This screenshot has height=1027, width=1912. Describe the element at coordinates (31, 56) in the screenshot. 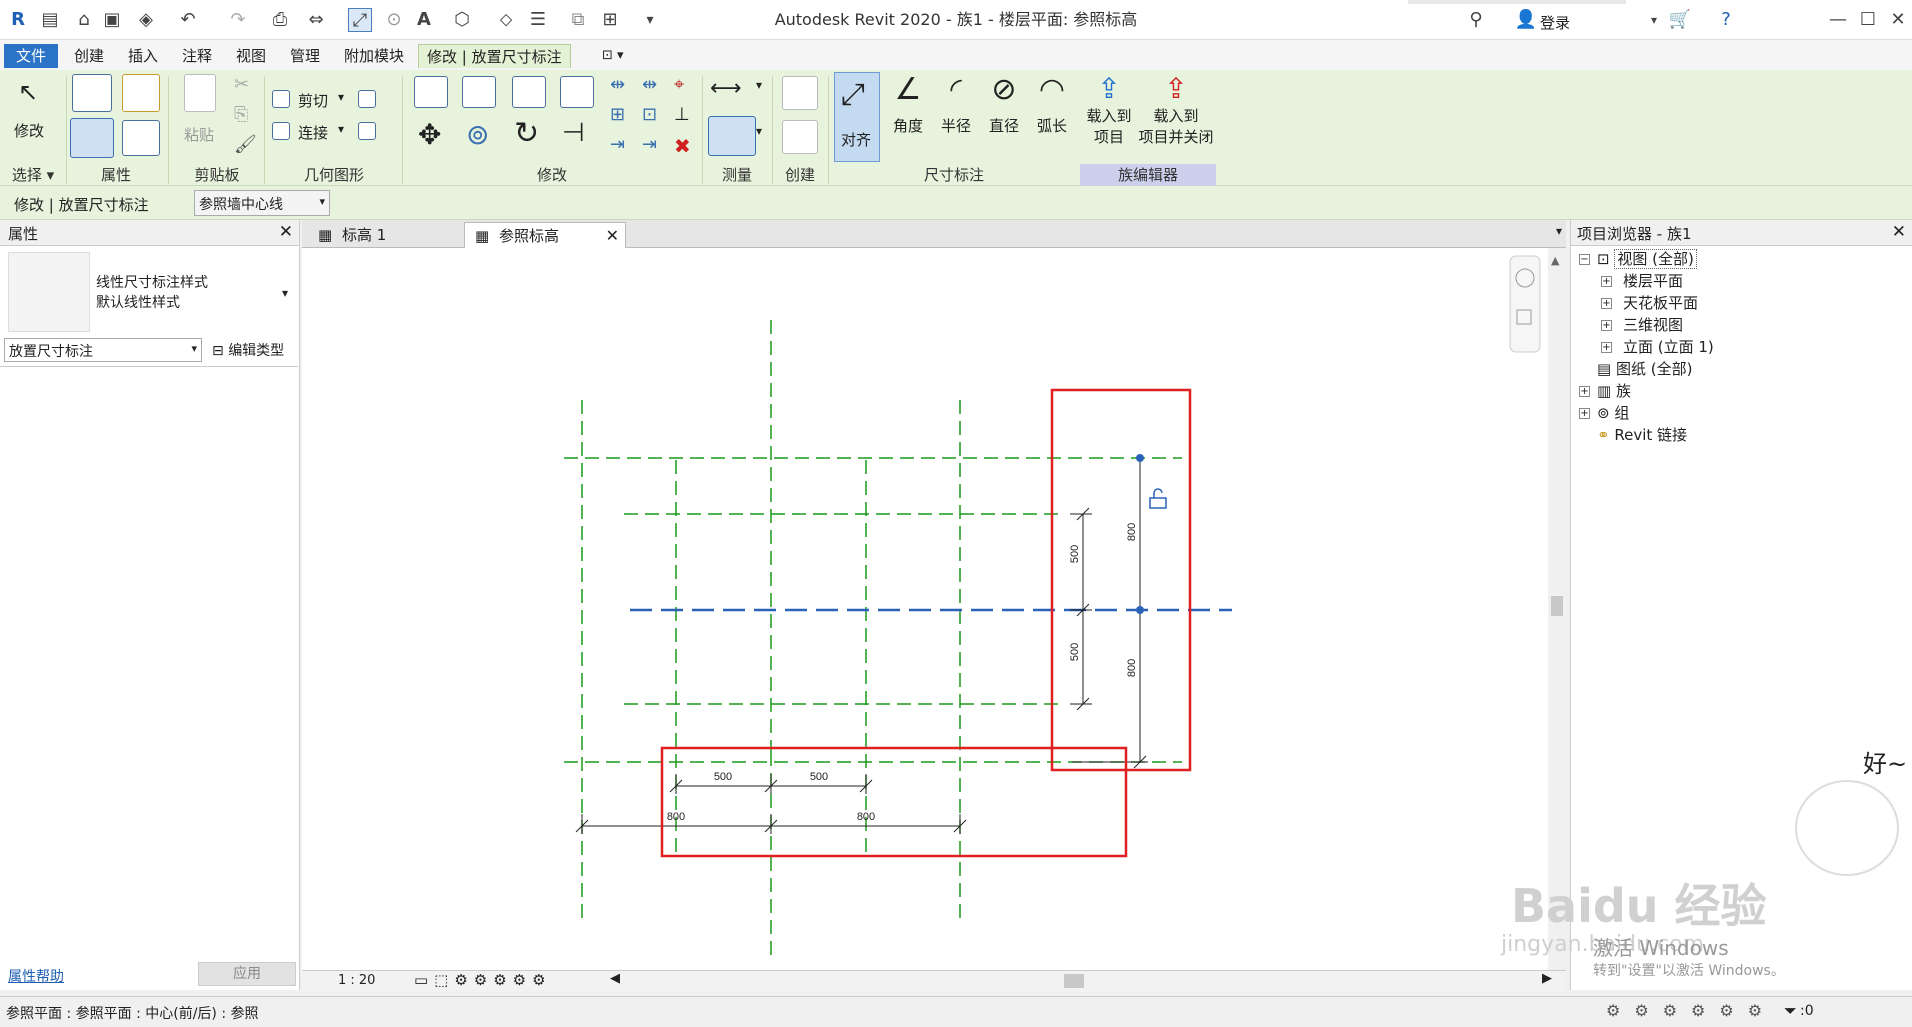

I see `tab-file: 文件` at that location.